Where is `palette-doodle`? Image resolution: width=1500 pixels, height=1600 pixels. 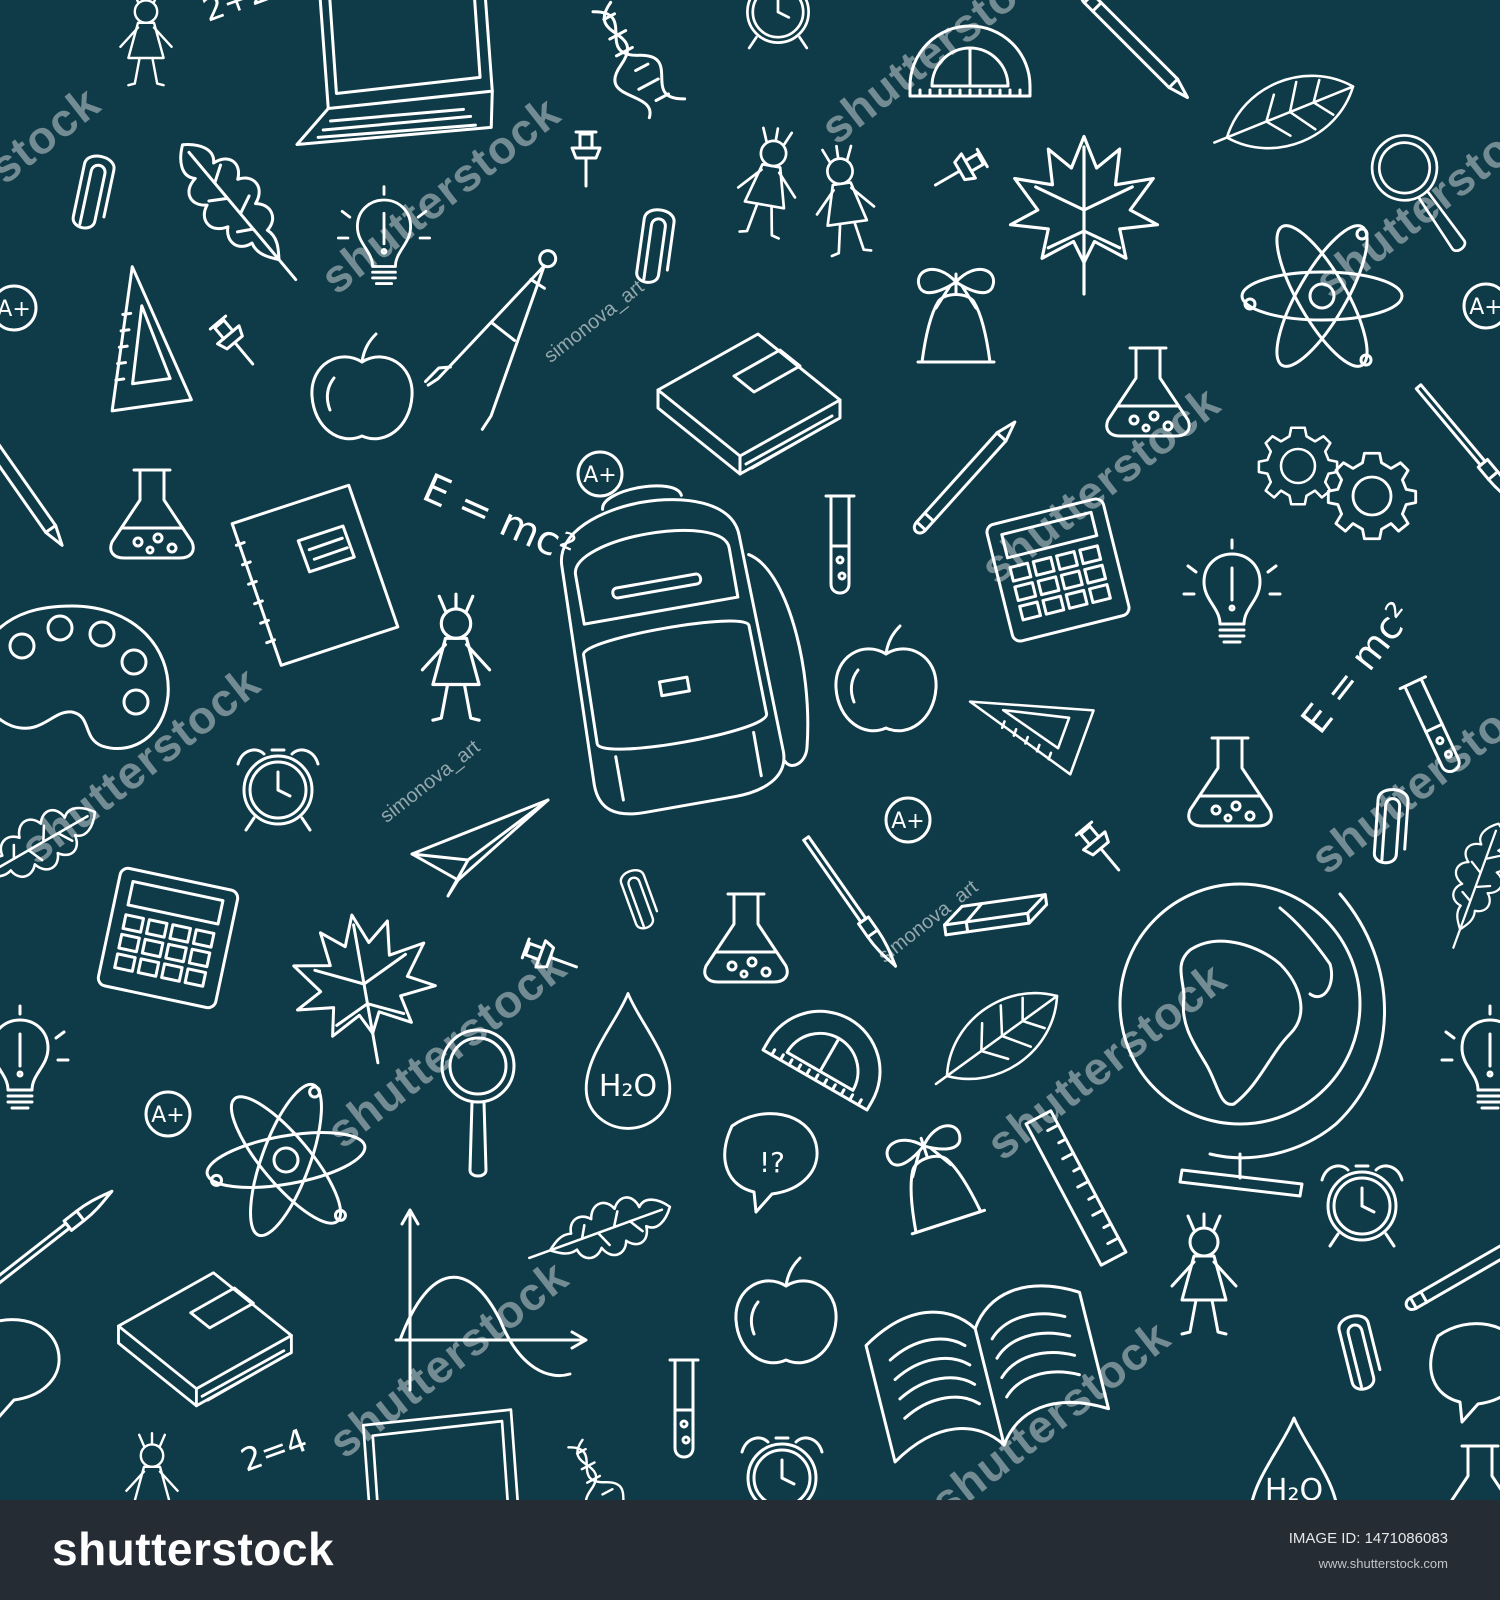 palette-doodle is located at coordinates (85, 677).